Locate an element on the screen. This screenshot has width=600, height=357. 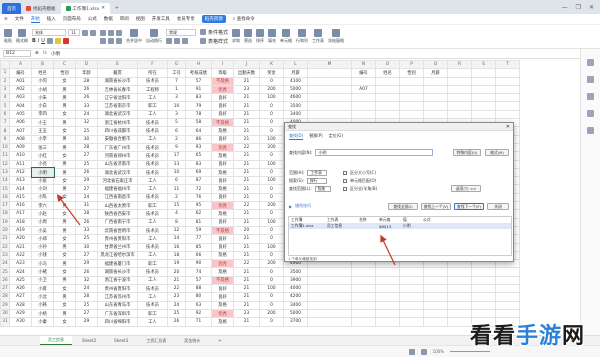
cell: A10 is located at coordinates (20, 156).